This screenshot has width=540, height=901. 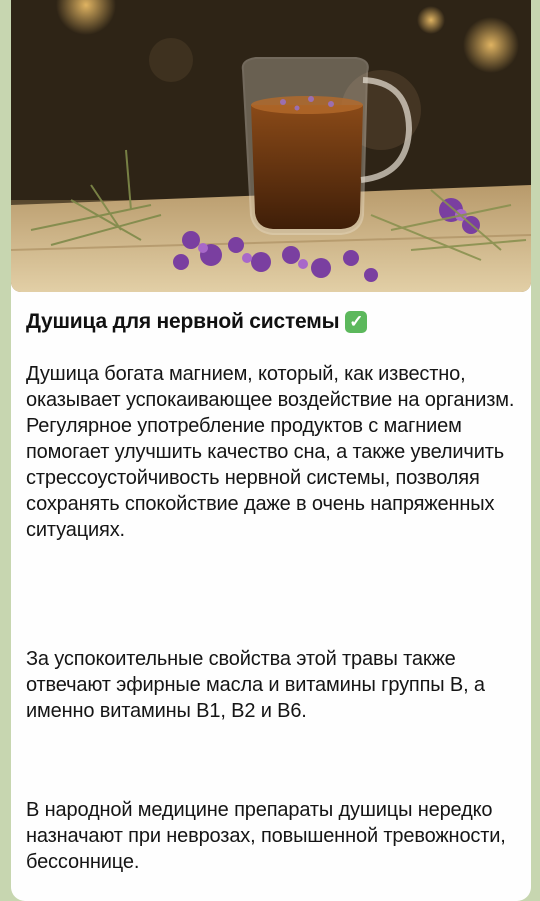 I want to click on post-title: Душица для нервной системы, so click(x=183, y=321).